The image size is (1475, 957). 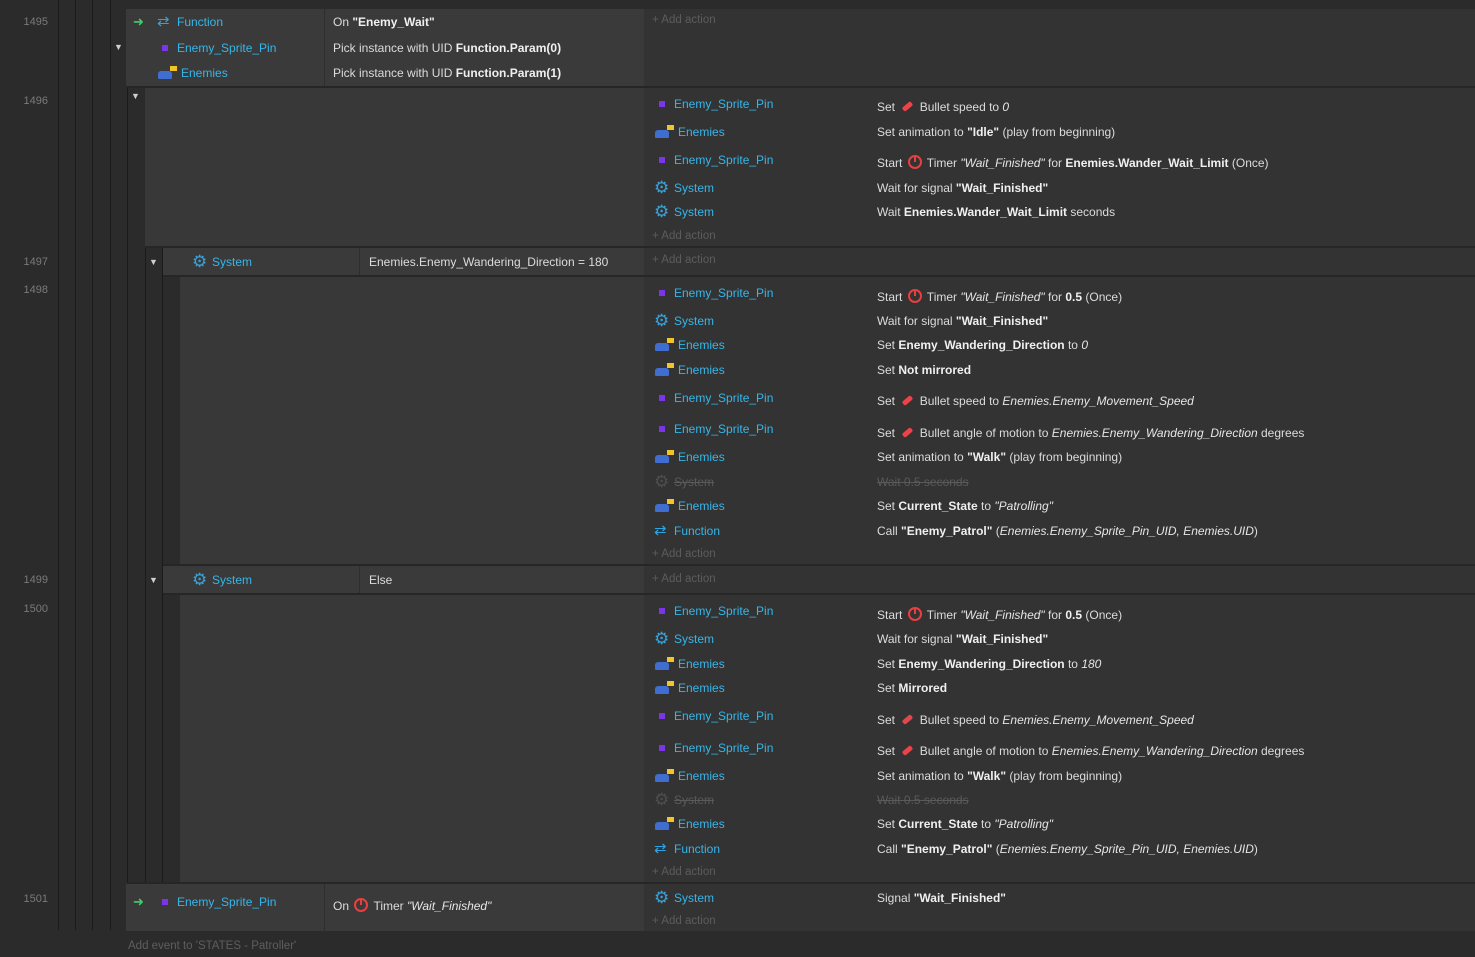 I want to click on tree-line, so click(x=75, y=465).